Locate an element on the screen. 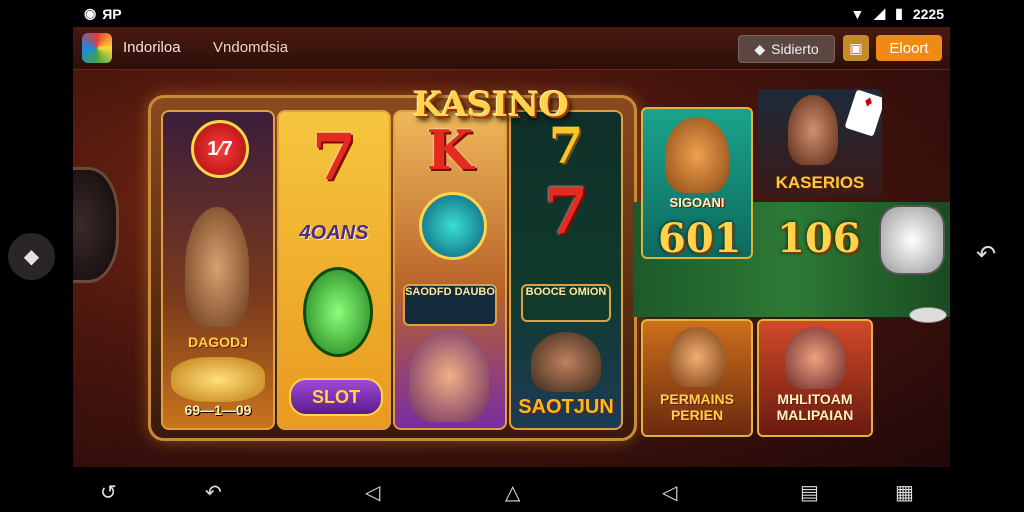  back-arrow-icon: ↶ is located at coordinates (986, 254).